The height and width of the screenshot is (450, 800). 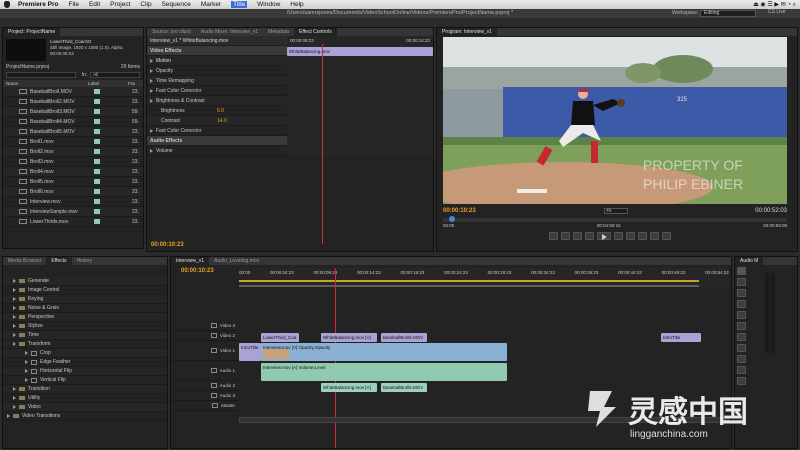 What do you see at coordinates (205, 371) in the screenshot?
I see `track-header: Audio 1` at bounding box center [205, 371].